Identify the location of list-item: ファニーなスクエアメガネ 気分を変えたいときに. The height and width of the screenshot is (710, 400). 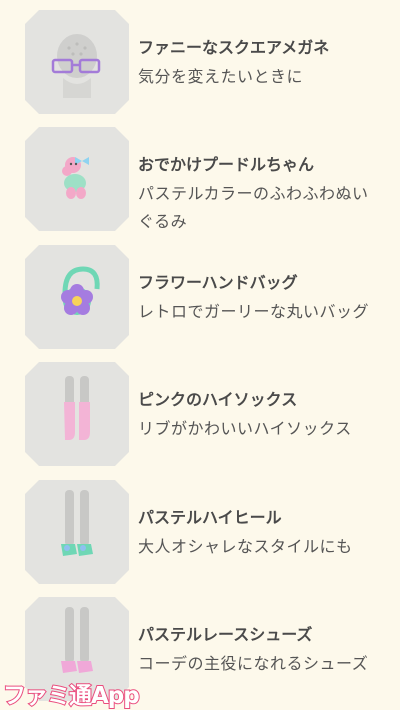
(210, 65).